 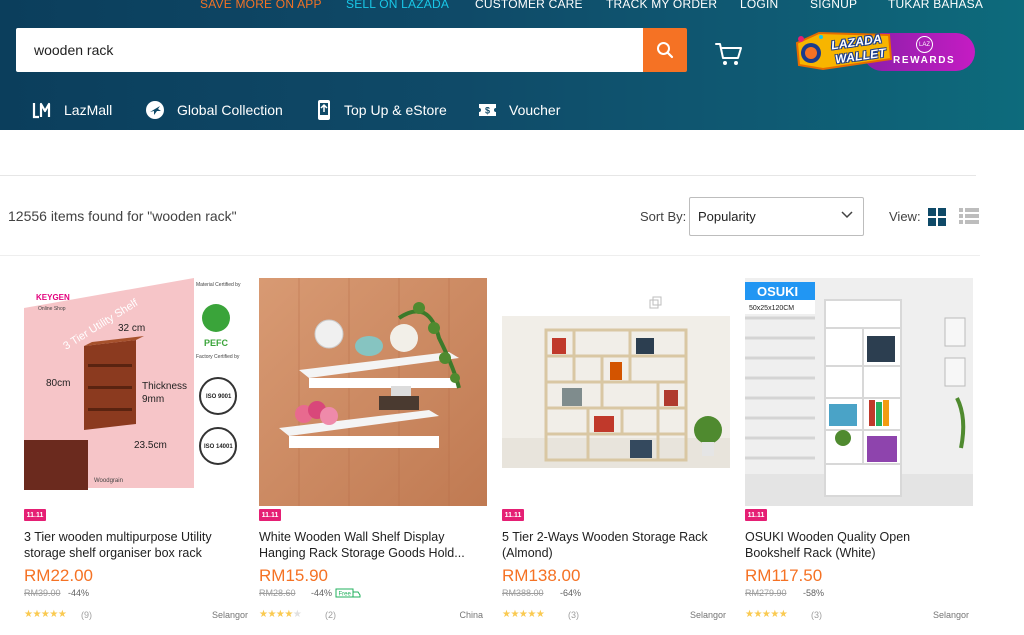 I want to click on wall-shelf-image, so click(x=373, y=392).